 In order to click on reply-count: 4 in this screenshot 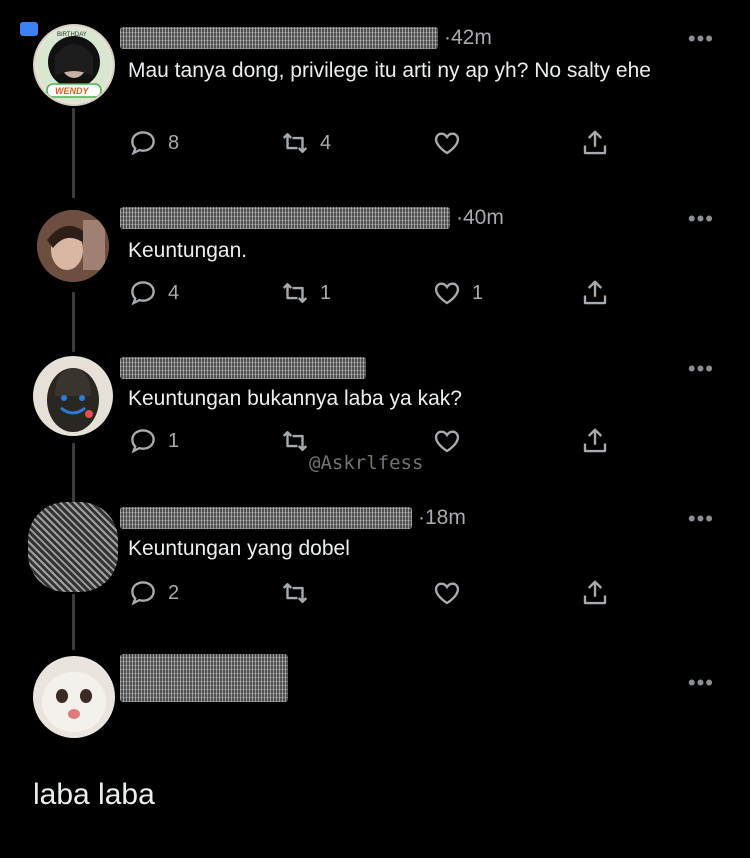, I will do `click(174, 292)`.